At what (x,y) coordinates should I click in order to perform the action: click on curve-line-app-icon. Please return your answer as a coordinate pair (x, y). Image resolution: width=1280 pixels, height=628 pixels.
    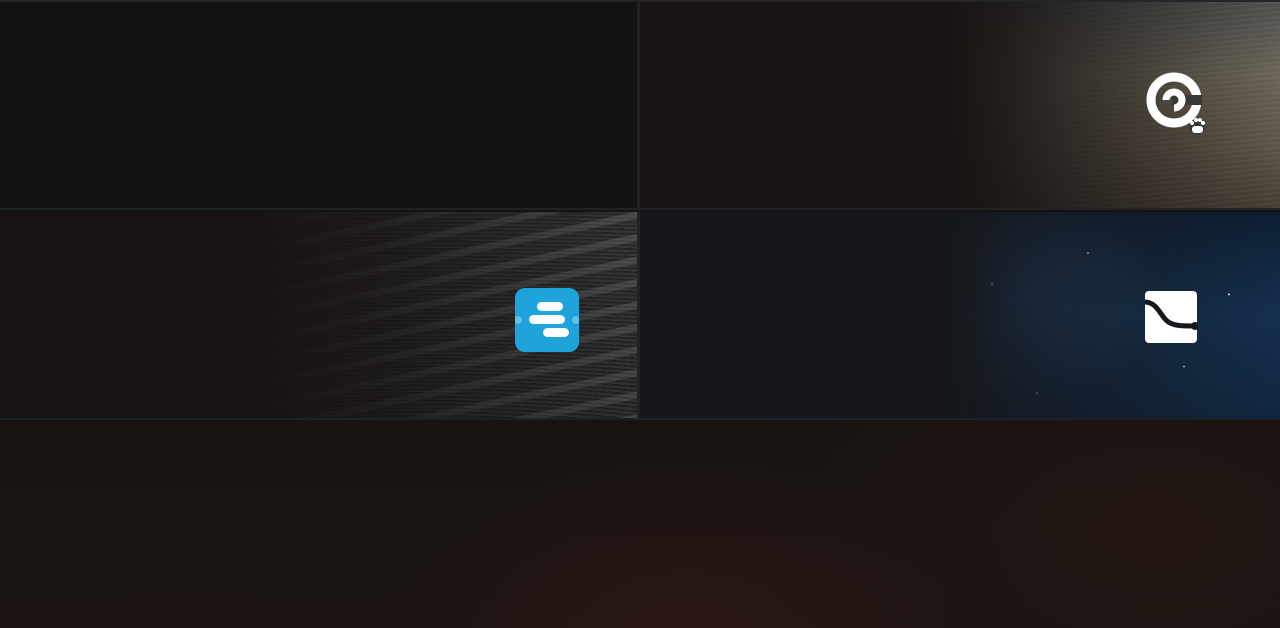
    Looking at the image, I should click on (1171, 317).